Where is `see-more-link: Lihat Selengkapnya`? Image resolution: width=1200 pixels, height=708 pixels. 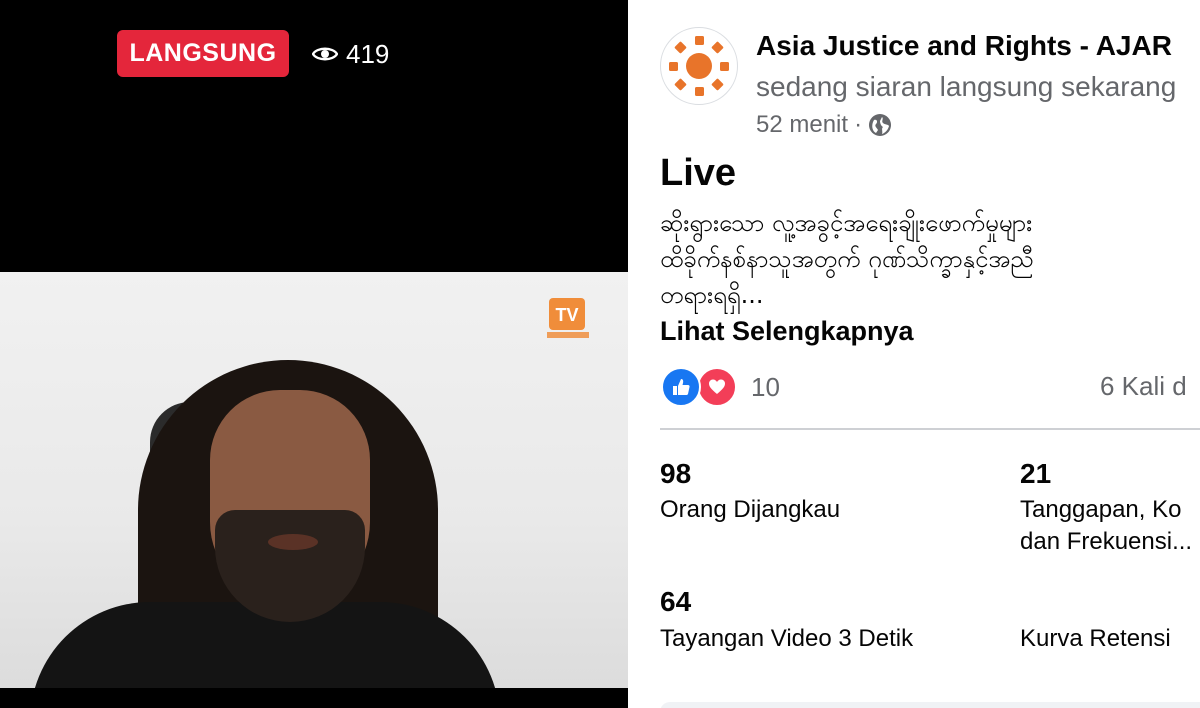
see-more-link: Lihat Selengkapnya is located at coordinates (787, 331).